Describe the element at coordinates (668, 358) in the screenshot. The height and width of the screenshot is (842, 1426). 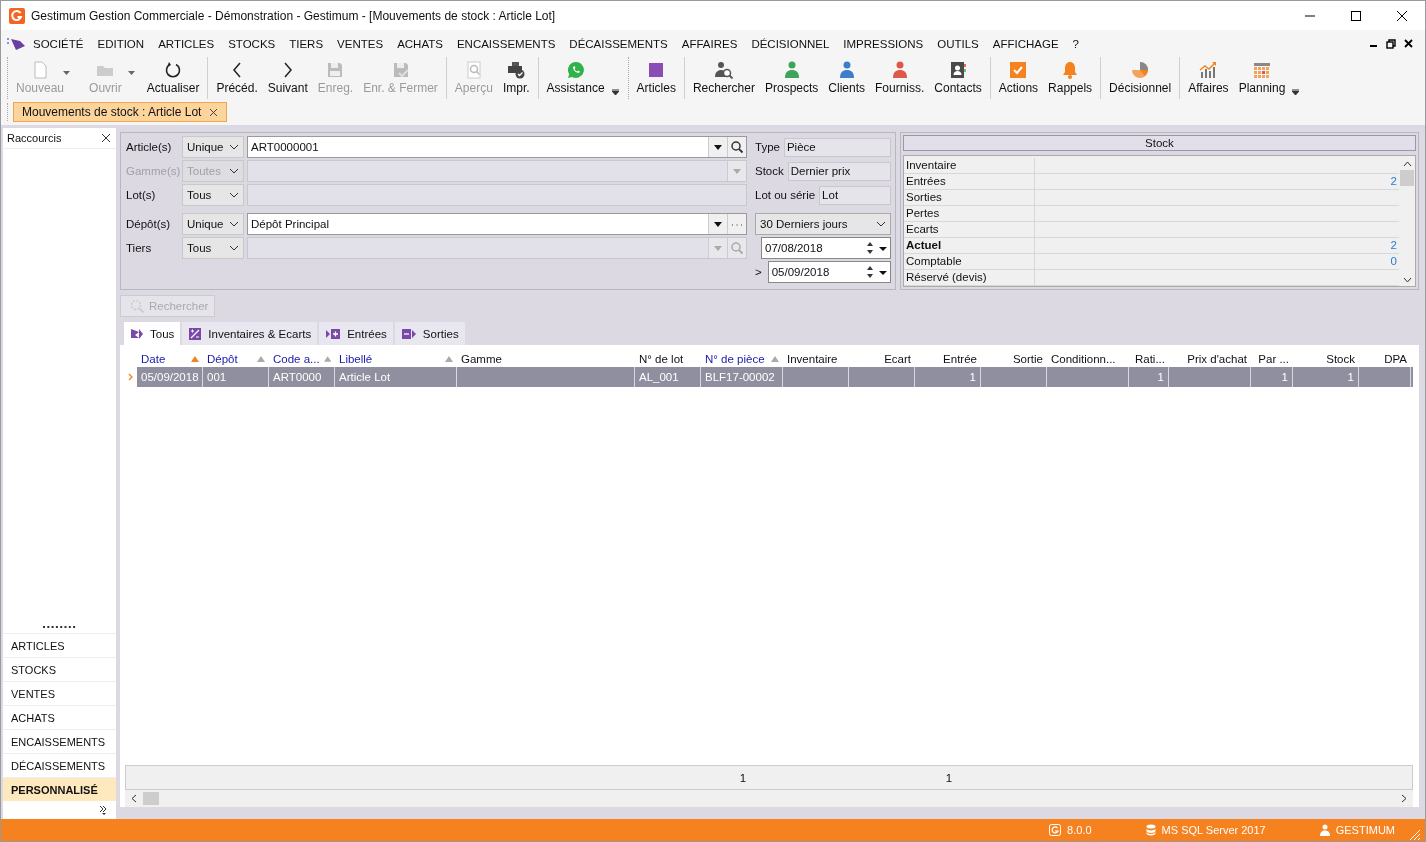
I see `column-header: N° de lot` at that location.